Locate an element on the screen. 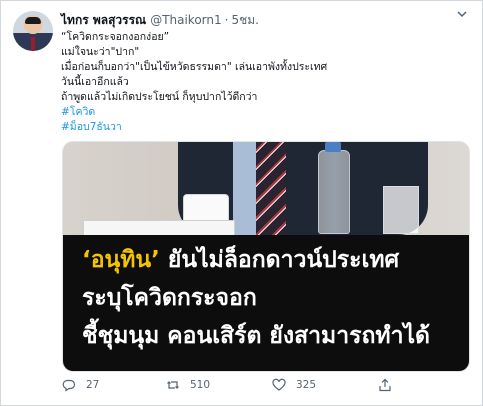 This screenshot has height=406, width=483. tweet-line: วันนี้เอาอีกแล้ว is located at coordinates (95, 82).